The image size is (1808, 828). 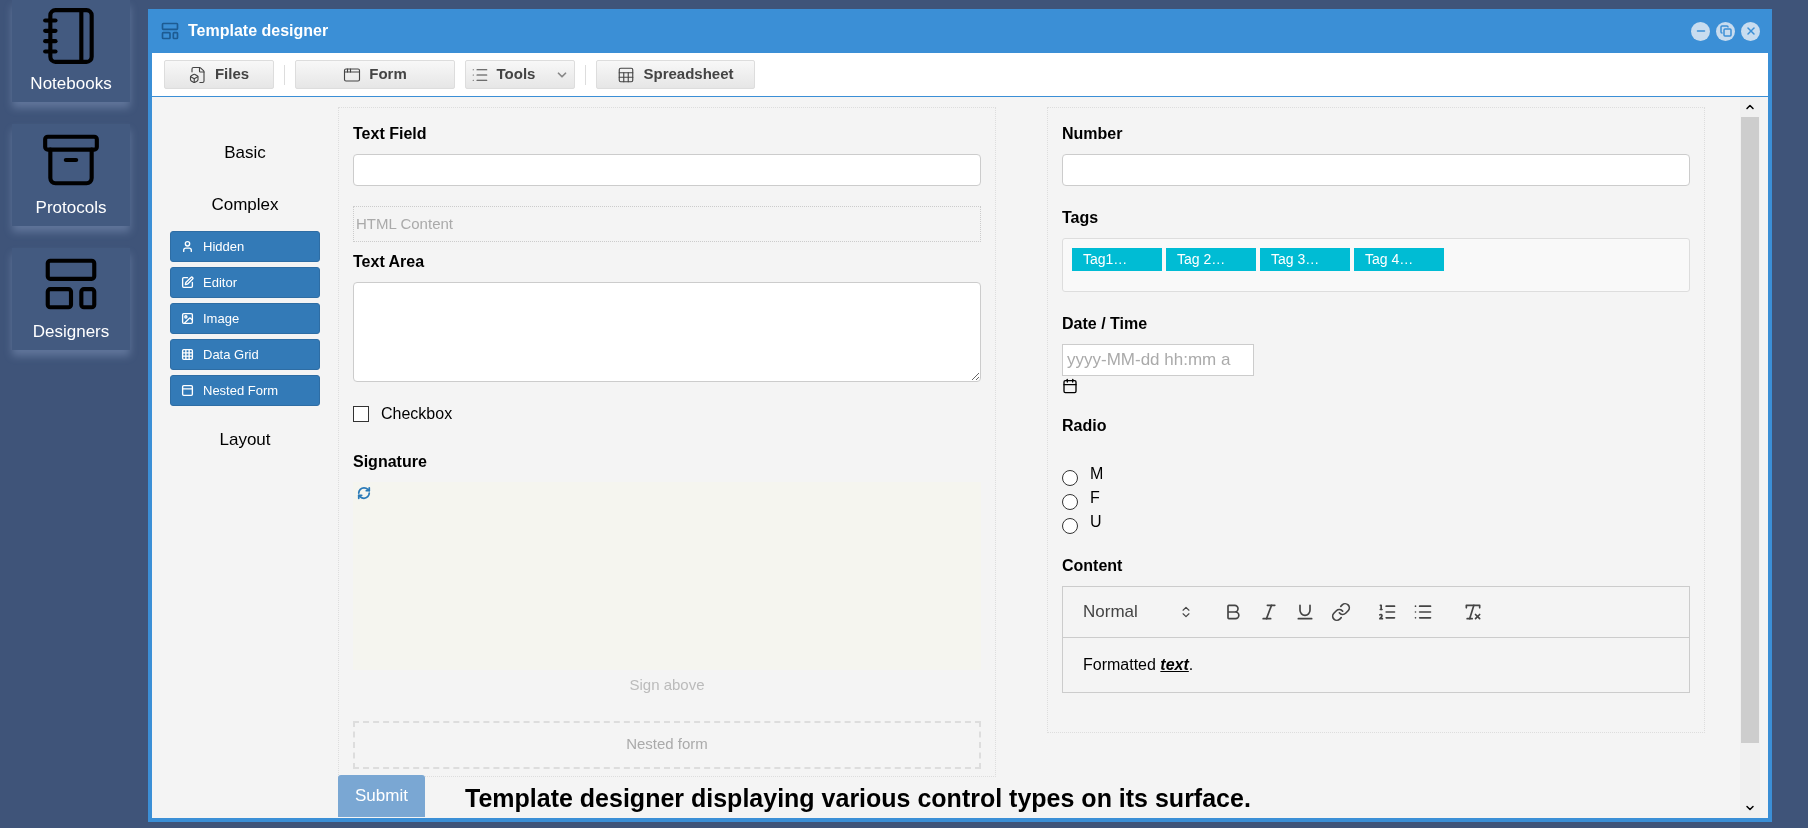 What do you see at coordinates (1750, 31) in the screenshot?
I see `close-icon` at bounding box center [1750, 31].